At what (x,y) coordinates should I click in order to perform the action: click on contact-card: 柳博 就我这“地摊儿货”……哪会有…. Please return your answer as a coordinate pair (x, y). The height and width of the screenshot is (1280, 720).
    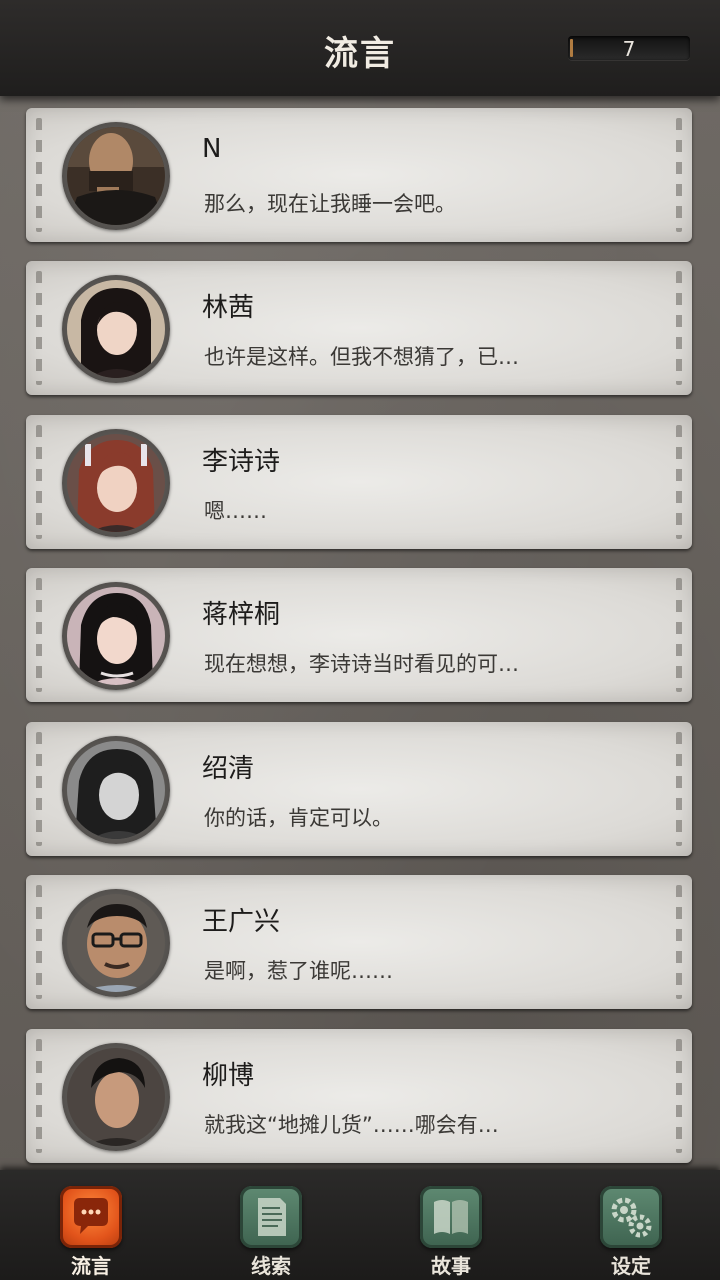
    Looking at the image, I should click on (359, 1096).